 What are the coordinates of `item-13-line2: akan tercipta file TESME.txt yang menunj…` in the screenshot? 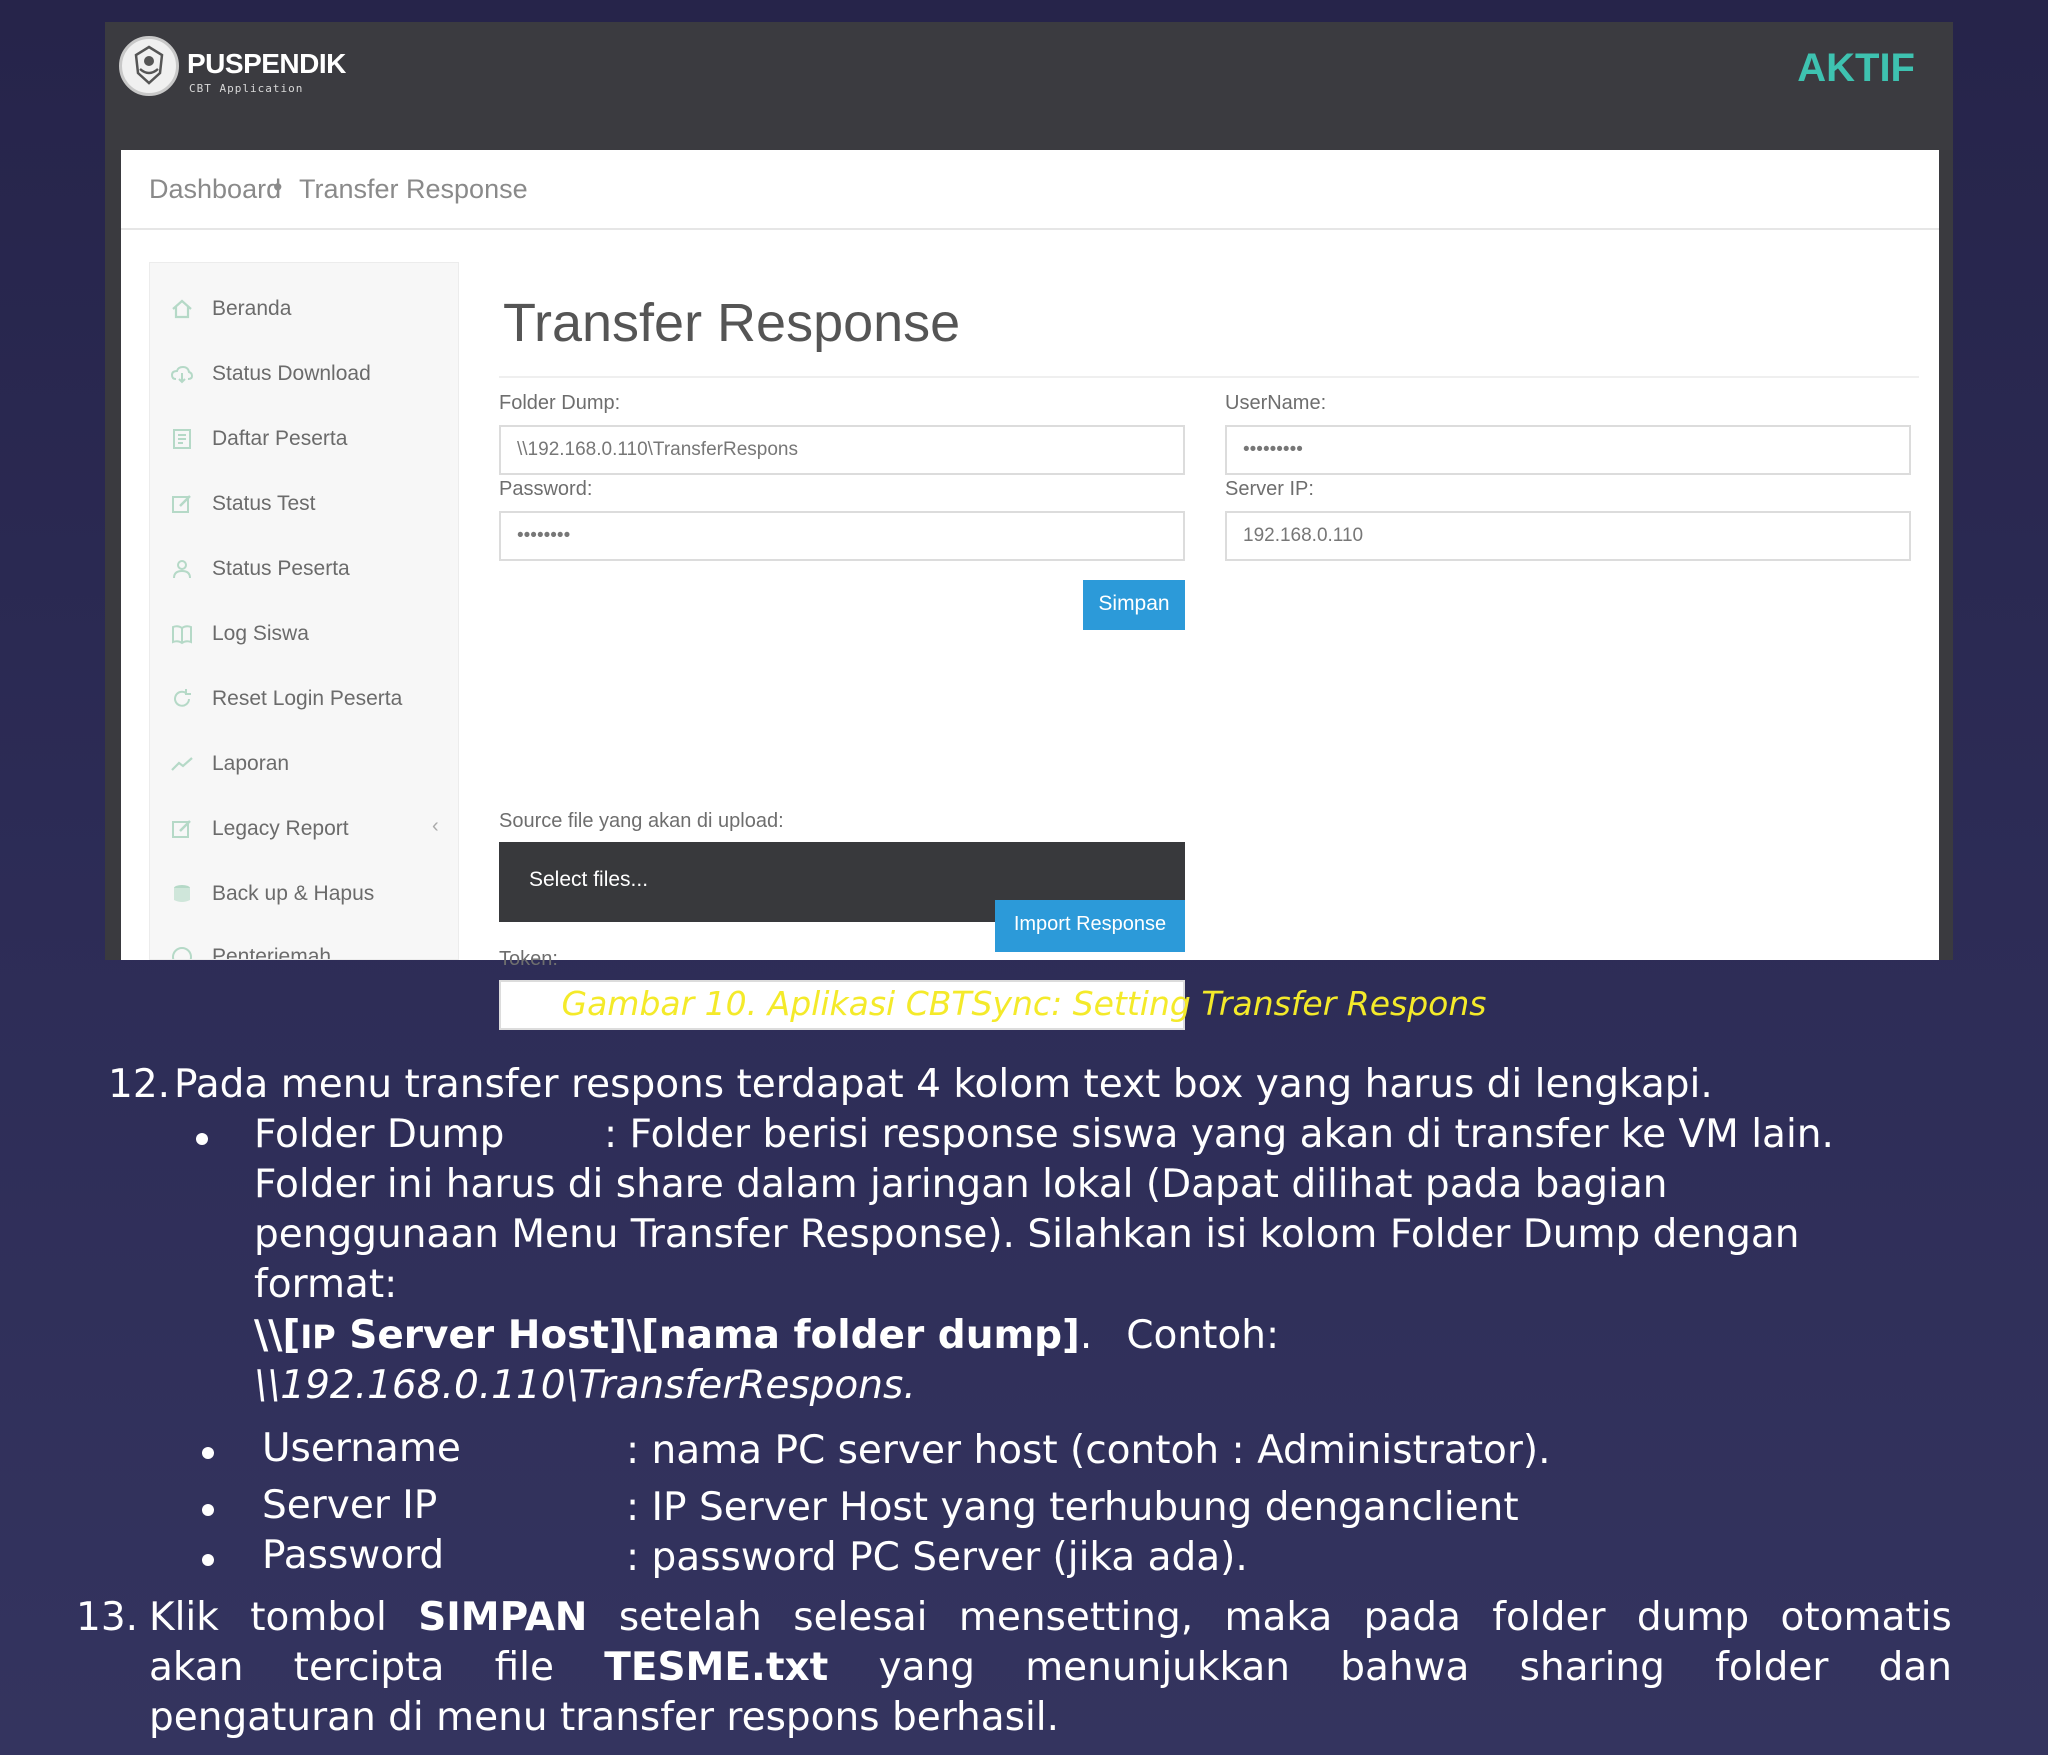 It's located at (1050, 1667).